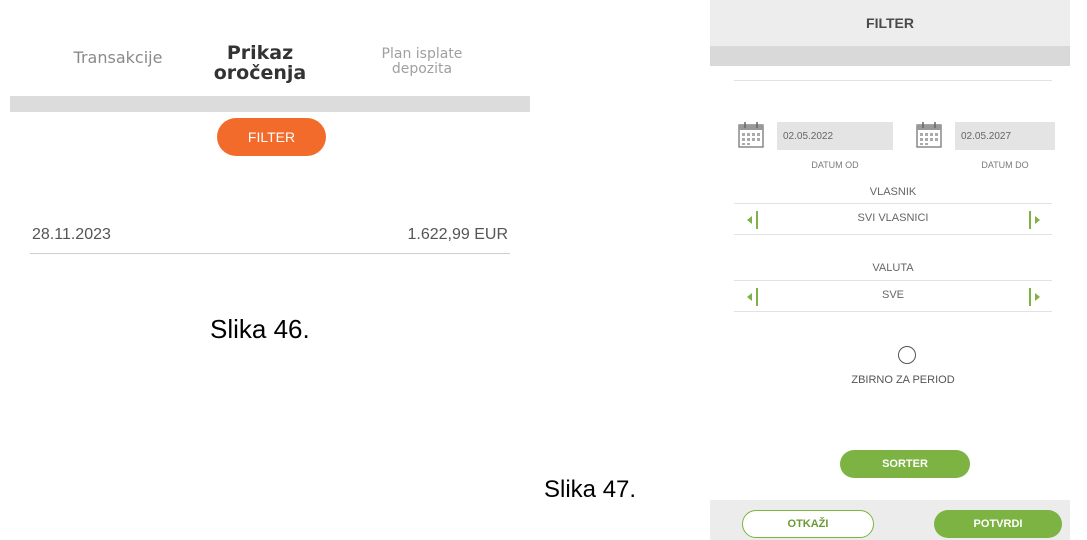  I want to click on filter-button: FILTER, so click(271, 137).